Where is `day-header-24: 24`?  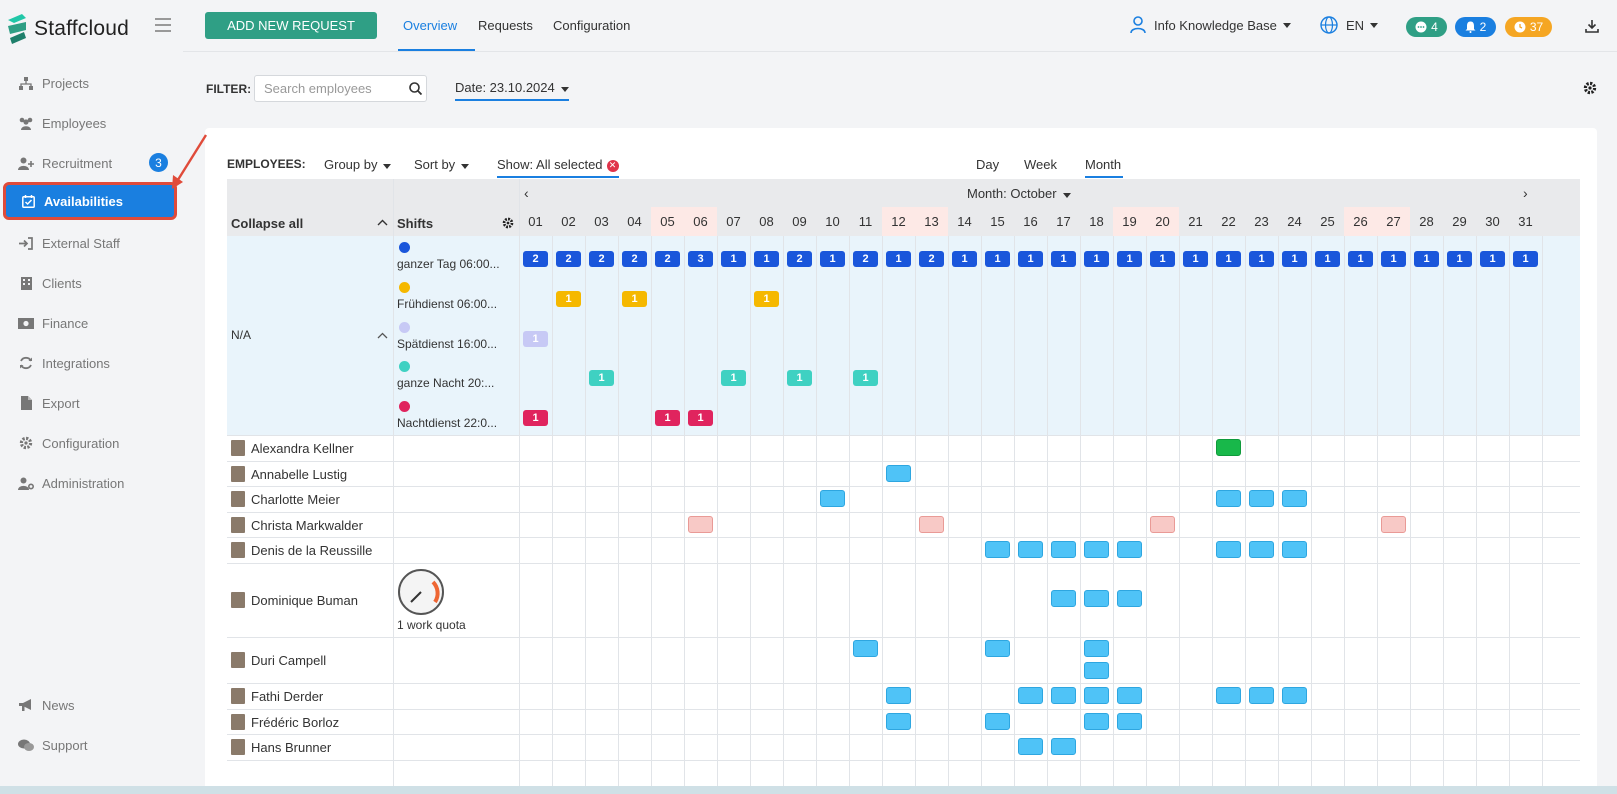 day-header-24: 24 is located at coordinates (1294, 221).